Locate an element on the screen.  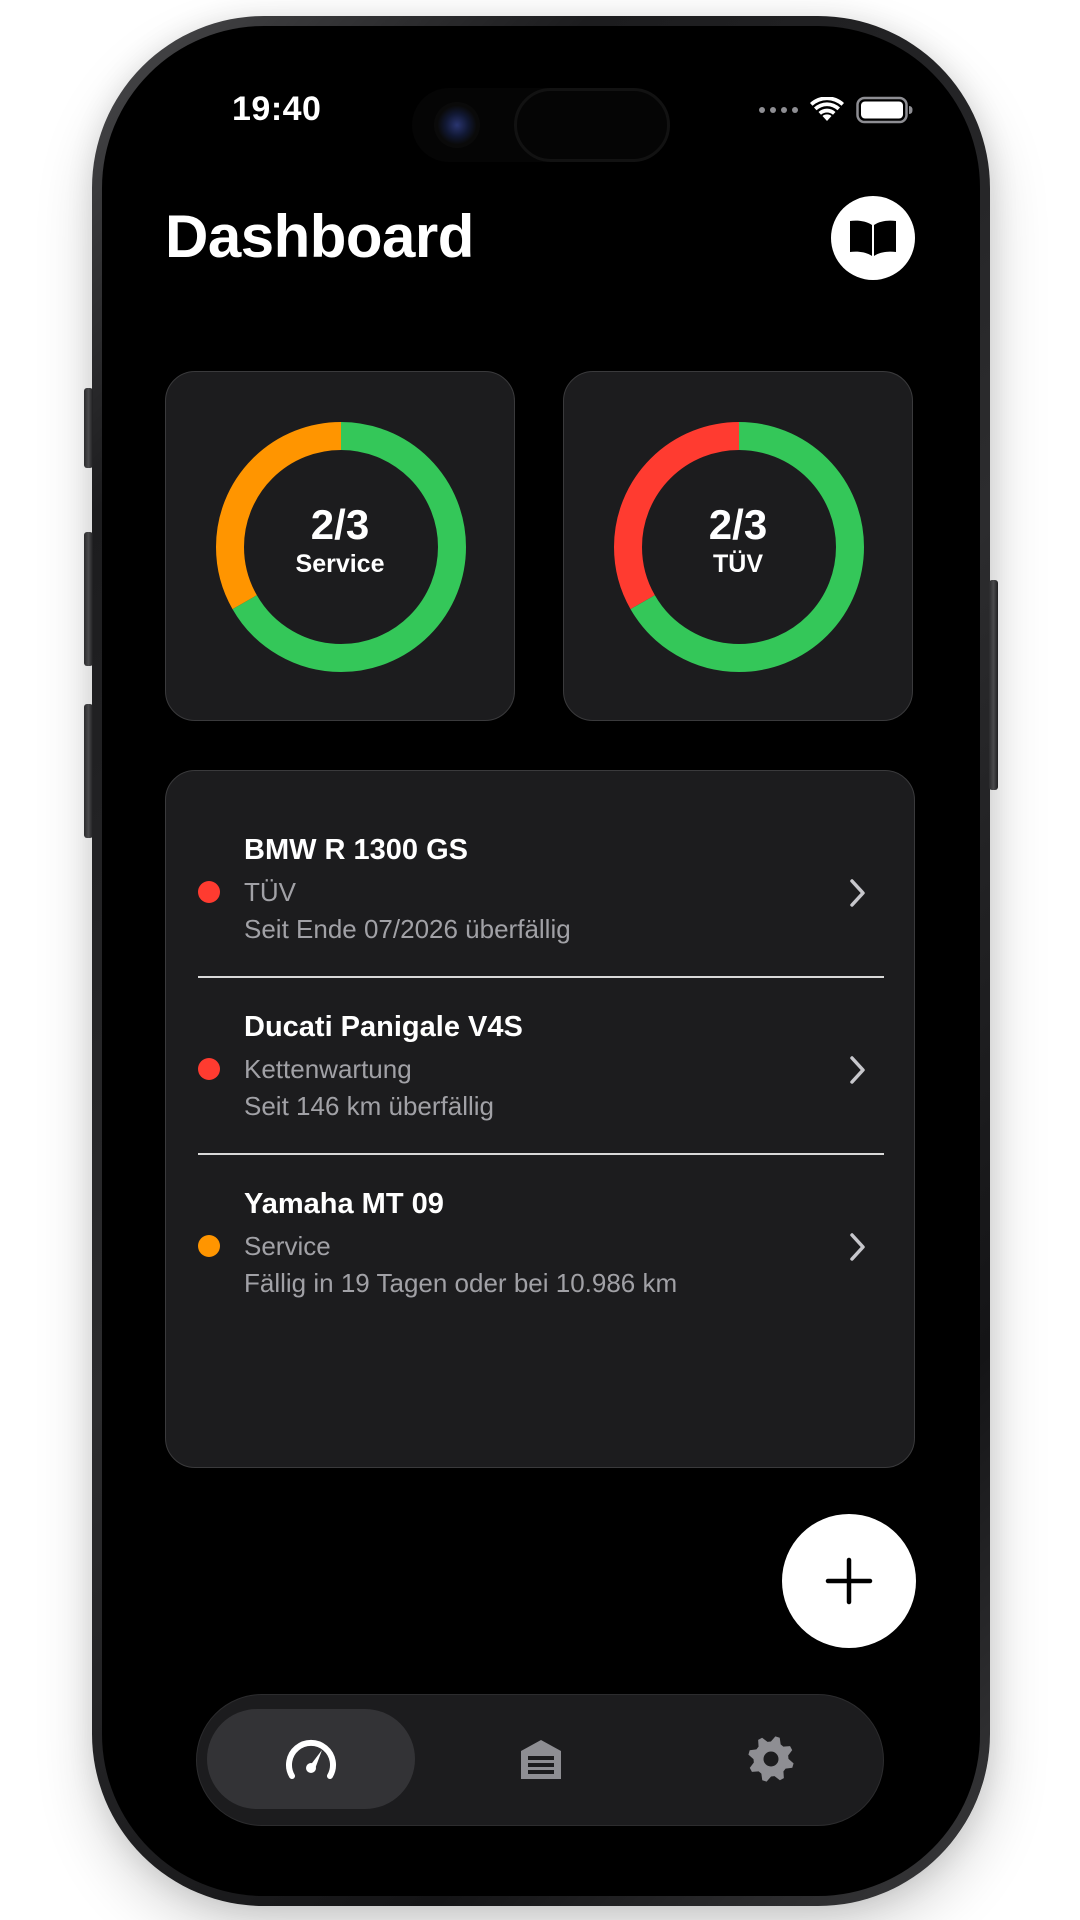
due-detail: Seit Ende 07/2026 überfällig is located at coordinates (407, 929).